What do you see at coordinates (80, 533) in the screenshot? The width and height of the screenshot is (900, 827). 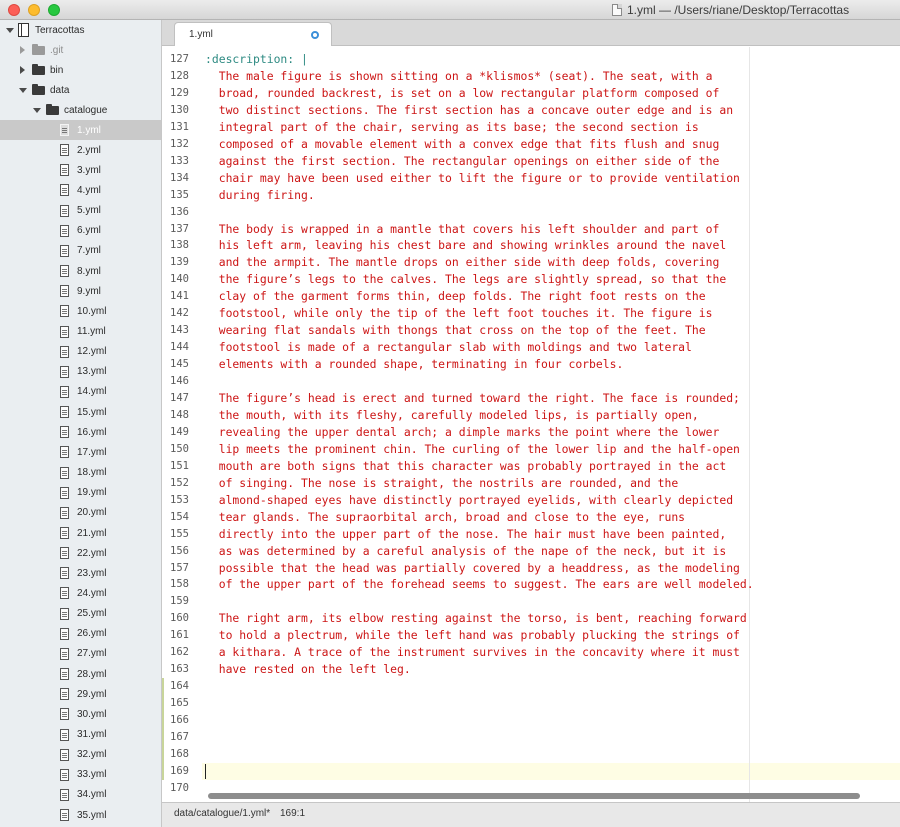 I see `tree-file-item: 21.yml` at bounding box center [80, 533].